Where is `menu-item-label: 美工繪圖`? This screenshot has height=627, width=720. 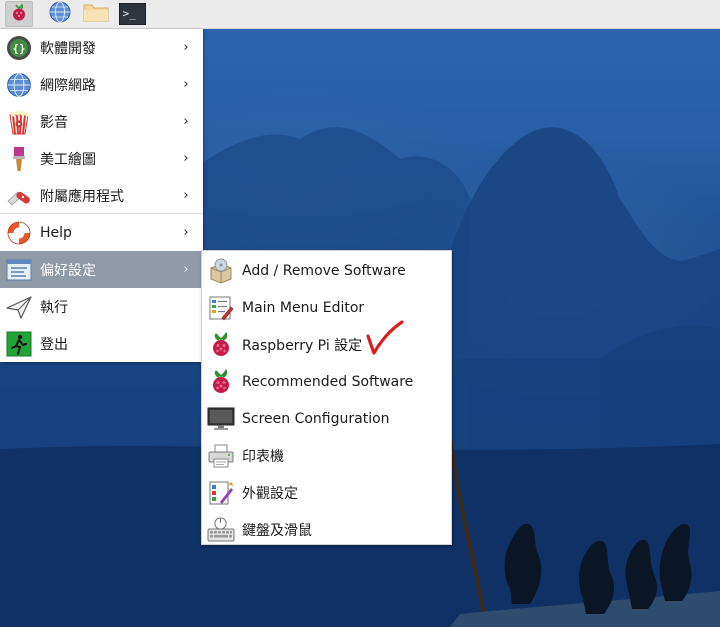 menu-item-label: 美工繪圖 is located at coordinates (68, 159).